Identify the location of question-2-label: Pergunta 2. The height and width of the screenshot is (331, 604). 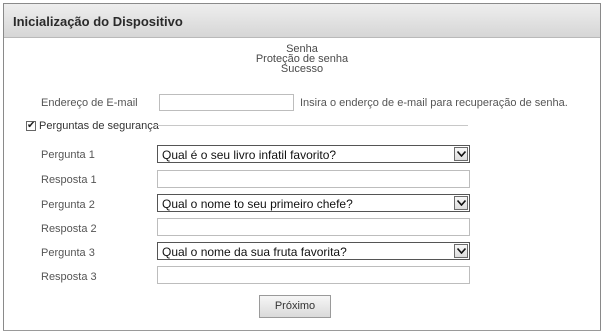
(68, 205).